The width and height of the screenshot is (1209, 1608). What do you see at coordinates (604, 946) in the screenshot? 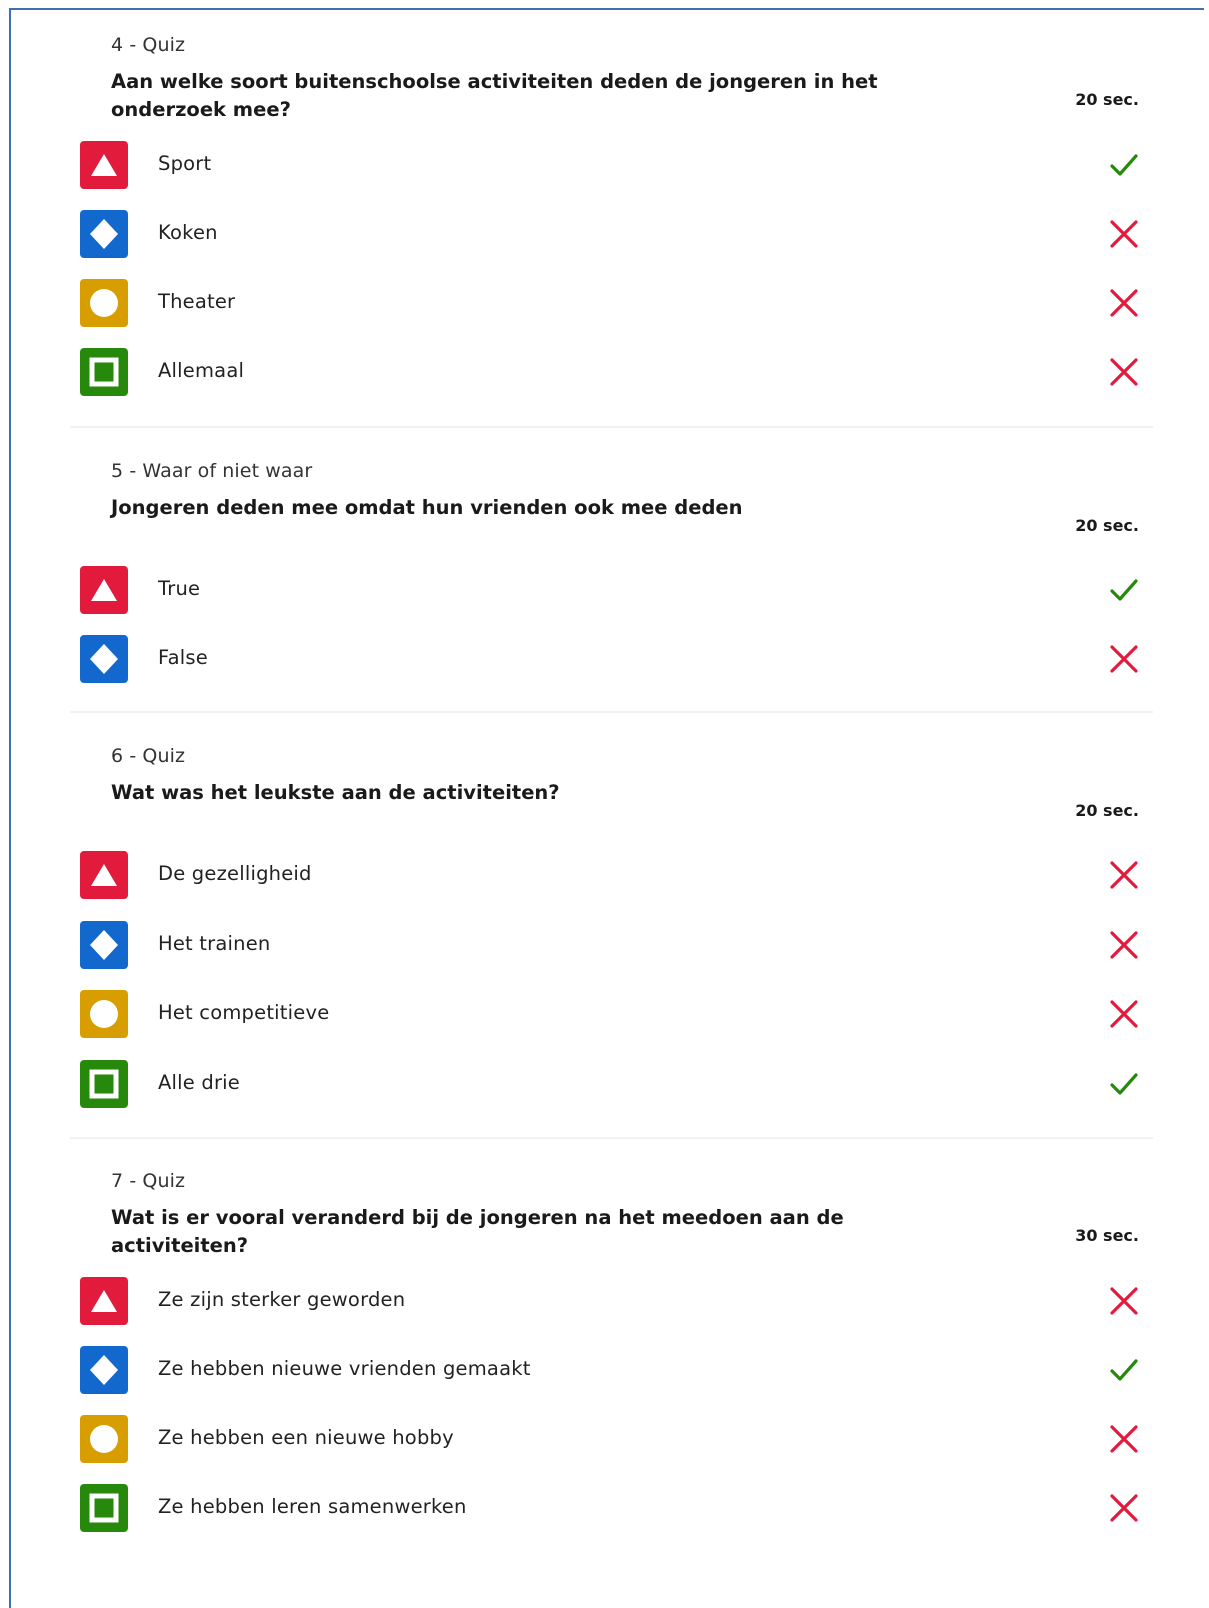
I see `answer-row: Het trainen` at bounding box center [604, 946].